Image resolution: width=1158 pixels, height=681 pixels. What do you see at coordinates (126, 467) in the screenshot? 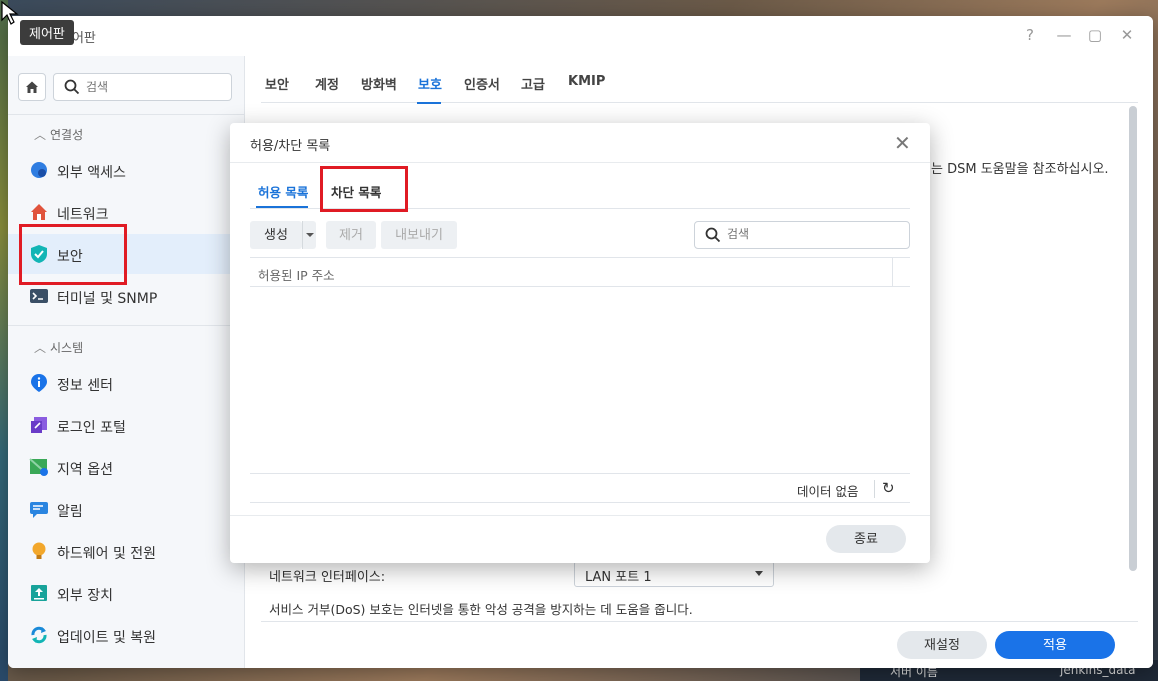
I see `sidebar-item-regional-options: 지역 옵션` at bounding box center [126, 467].